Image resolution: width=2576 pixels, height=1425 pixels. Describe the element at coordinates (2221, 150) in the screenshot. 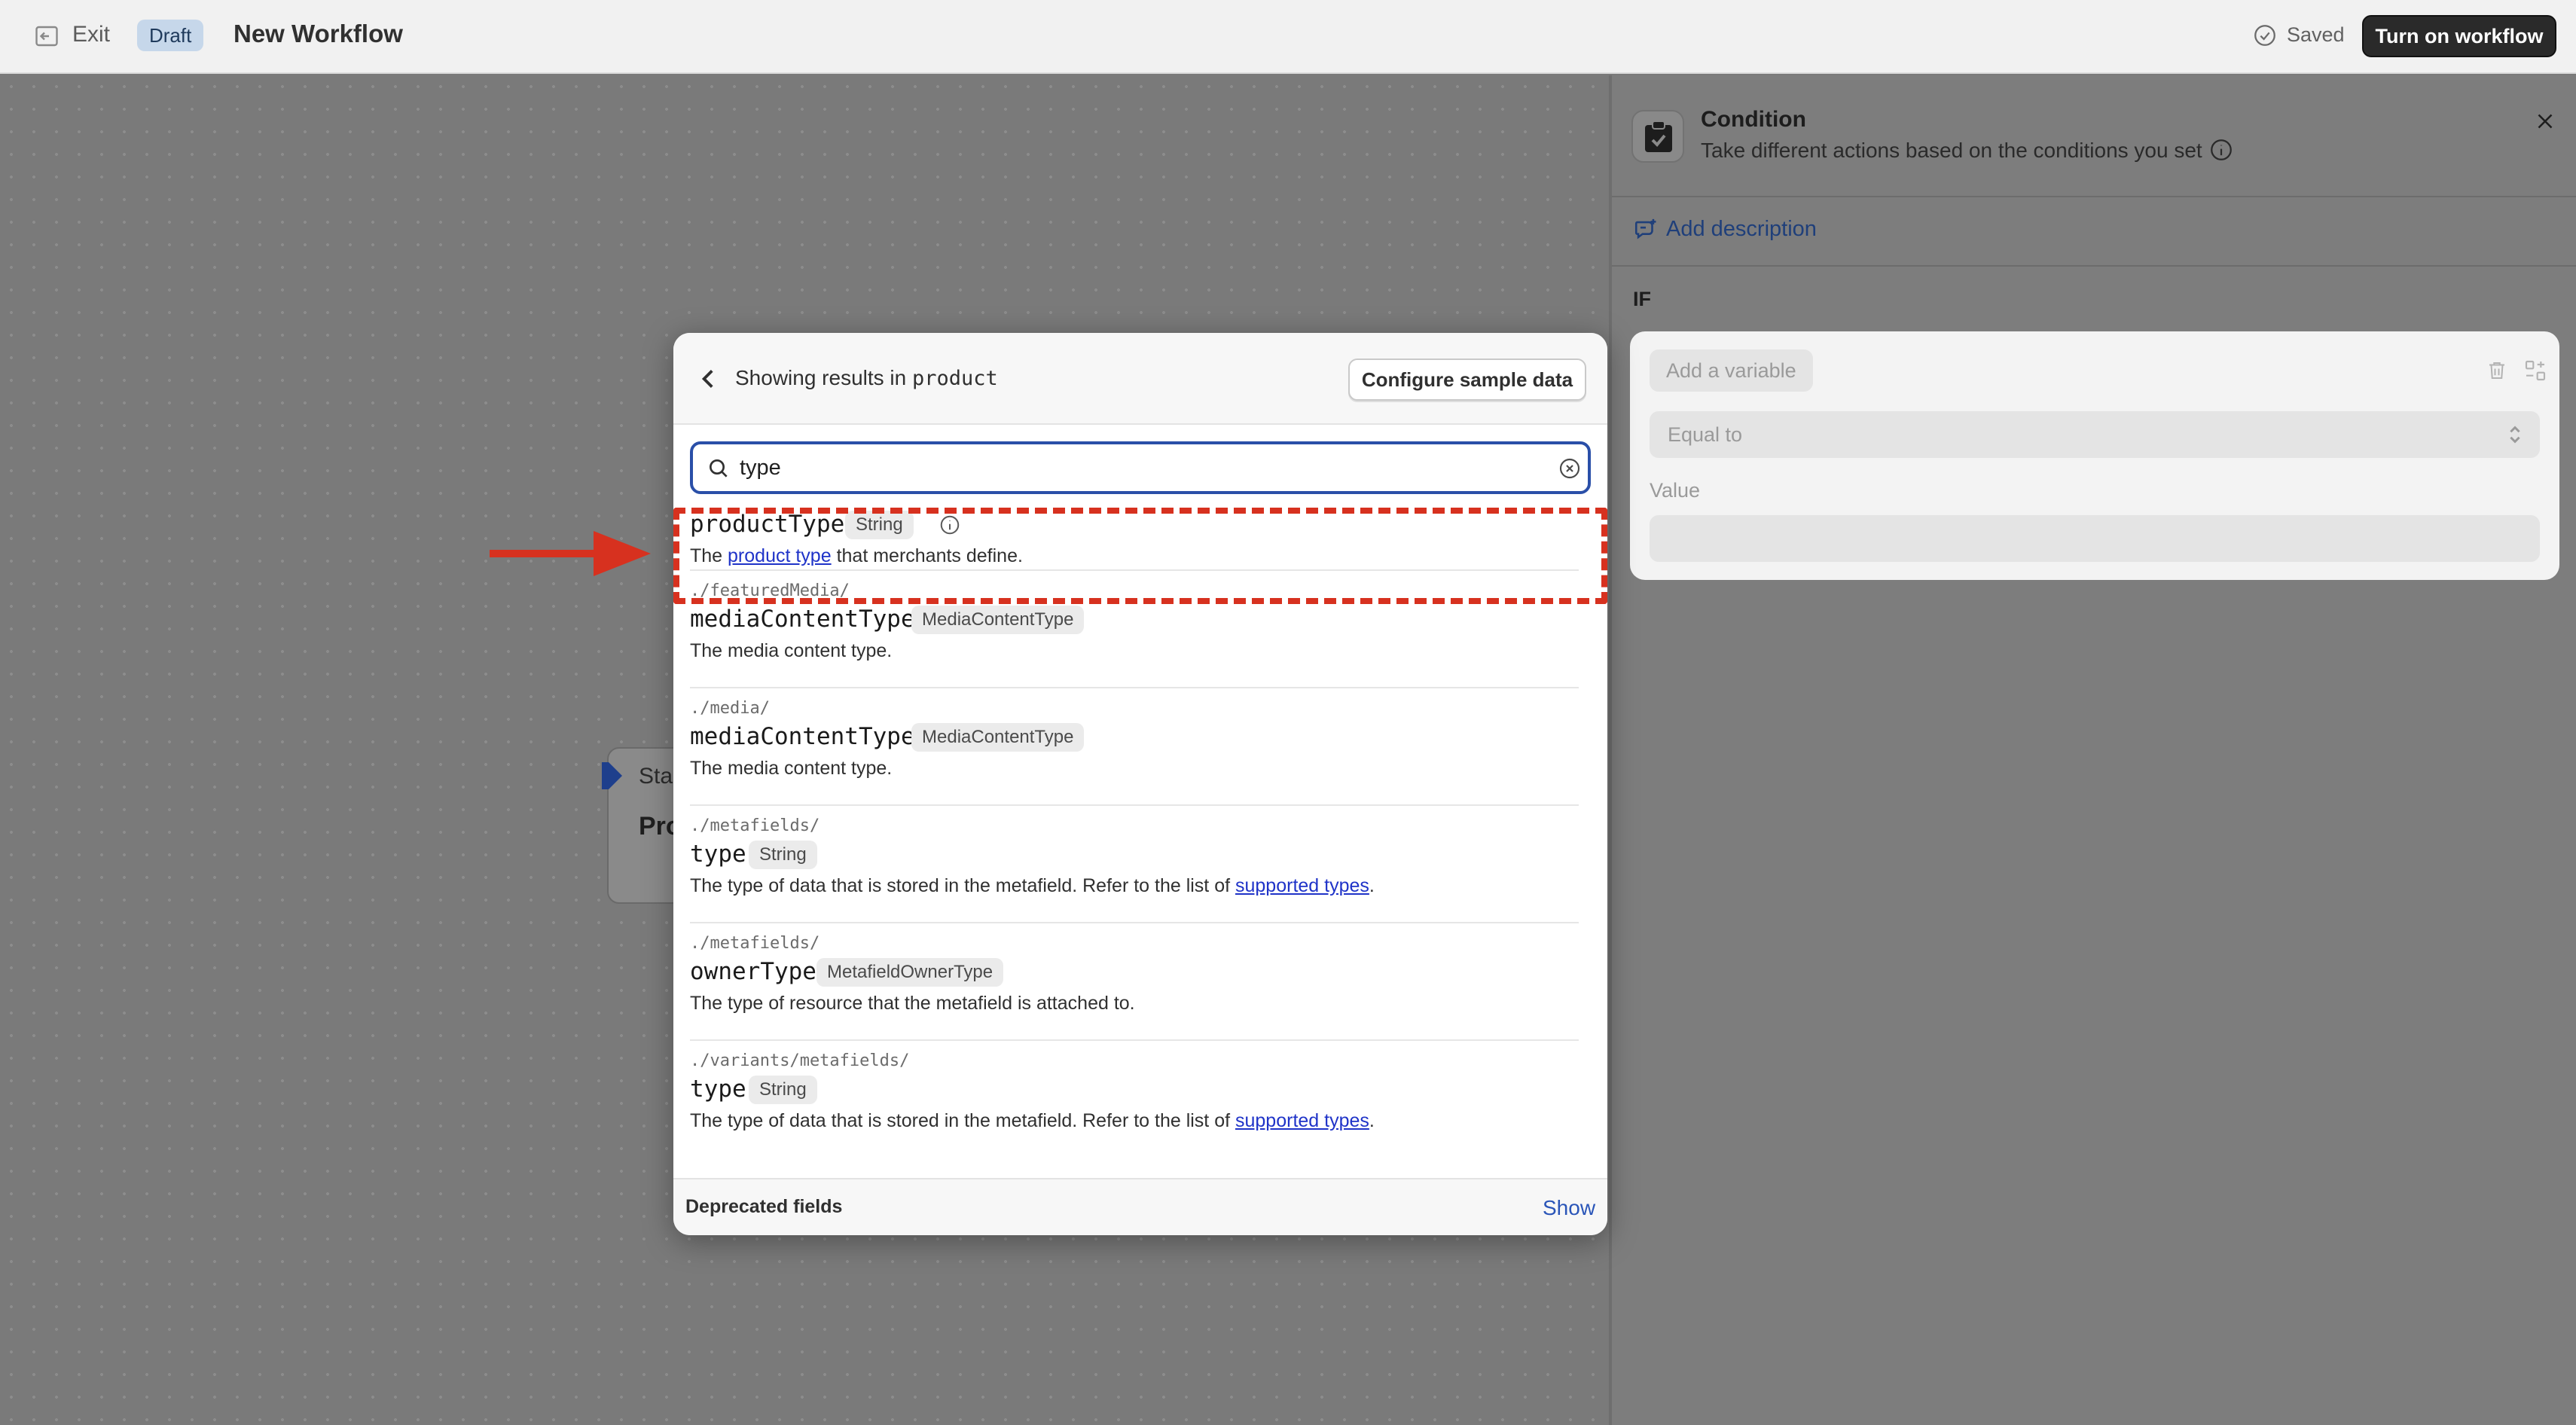

I see `info-icon` at that location.